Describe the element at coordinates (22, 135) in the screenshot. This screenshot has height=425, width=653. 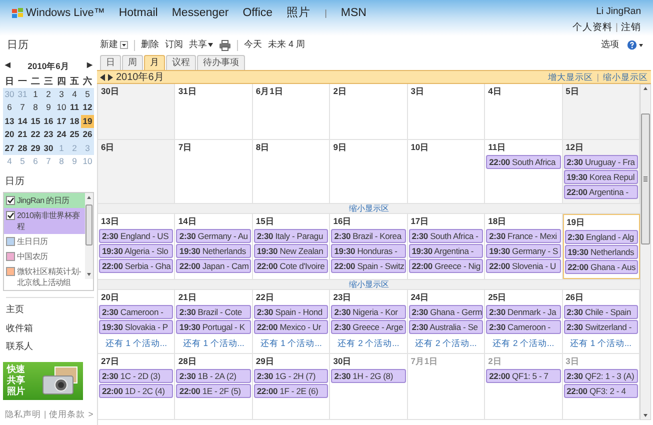
I see `date-cell: 21` at that location.